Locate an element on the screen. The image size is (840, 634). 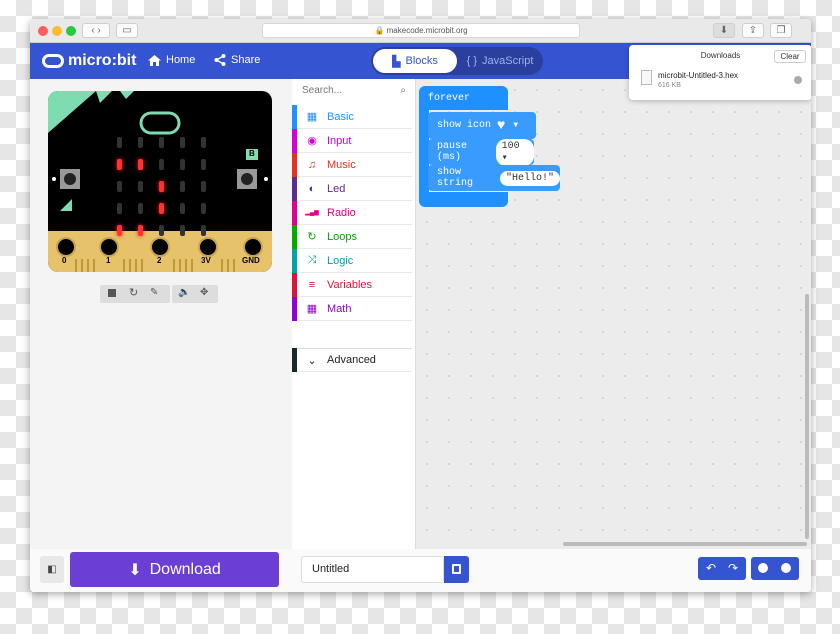
restart-icon: ↻ is located at coordinates (133, 292).